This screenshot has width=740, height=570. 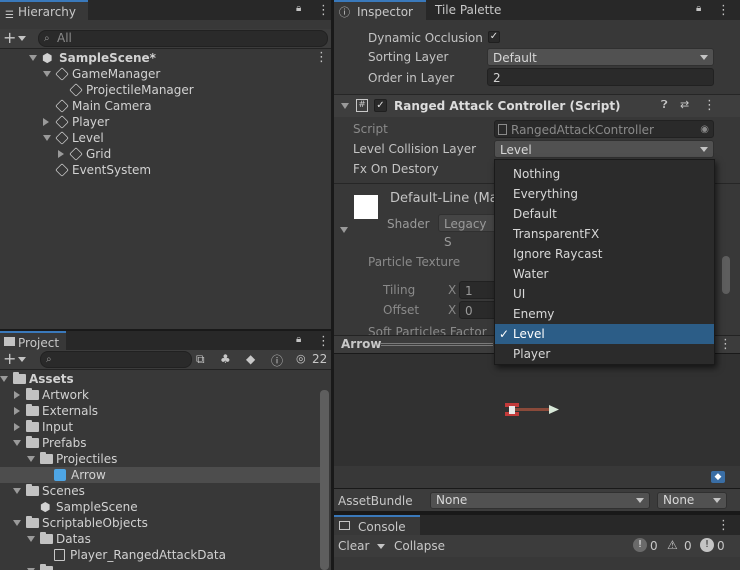 What do you see at coordinates (604, 149) in the screenshot?
I see `level-collision-dropdown: Level` at bounding box center [604, 149].